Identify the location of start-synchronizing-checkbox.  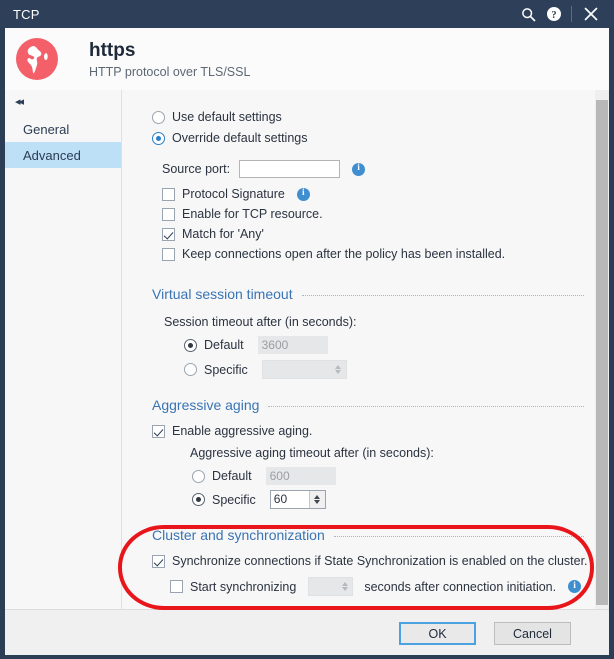
(176, 586).